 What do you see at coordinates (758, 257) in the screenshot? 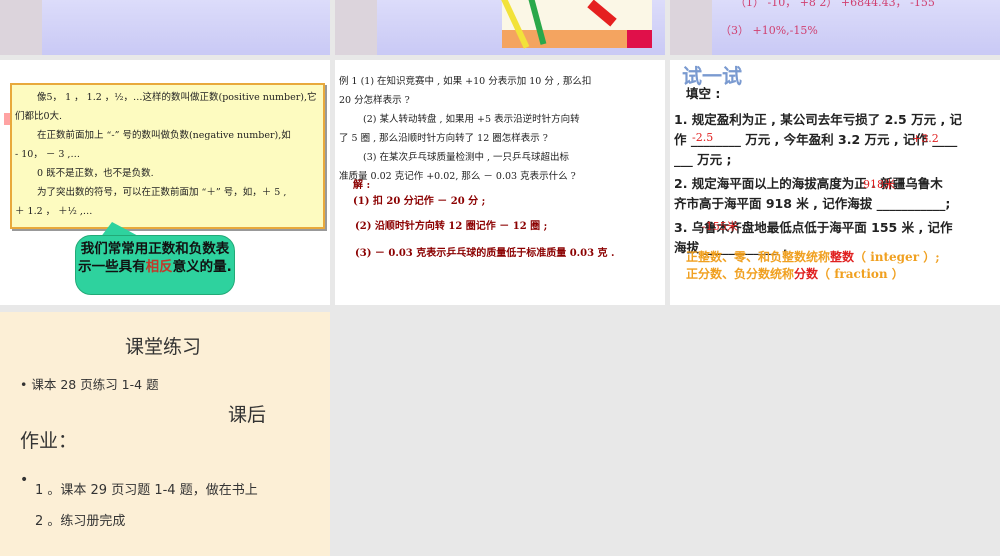
I see `summary-text: 正整数、零、和负整数统称` at bounding box center [758, 257].